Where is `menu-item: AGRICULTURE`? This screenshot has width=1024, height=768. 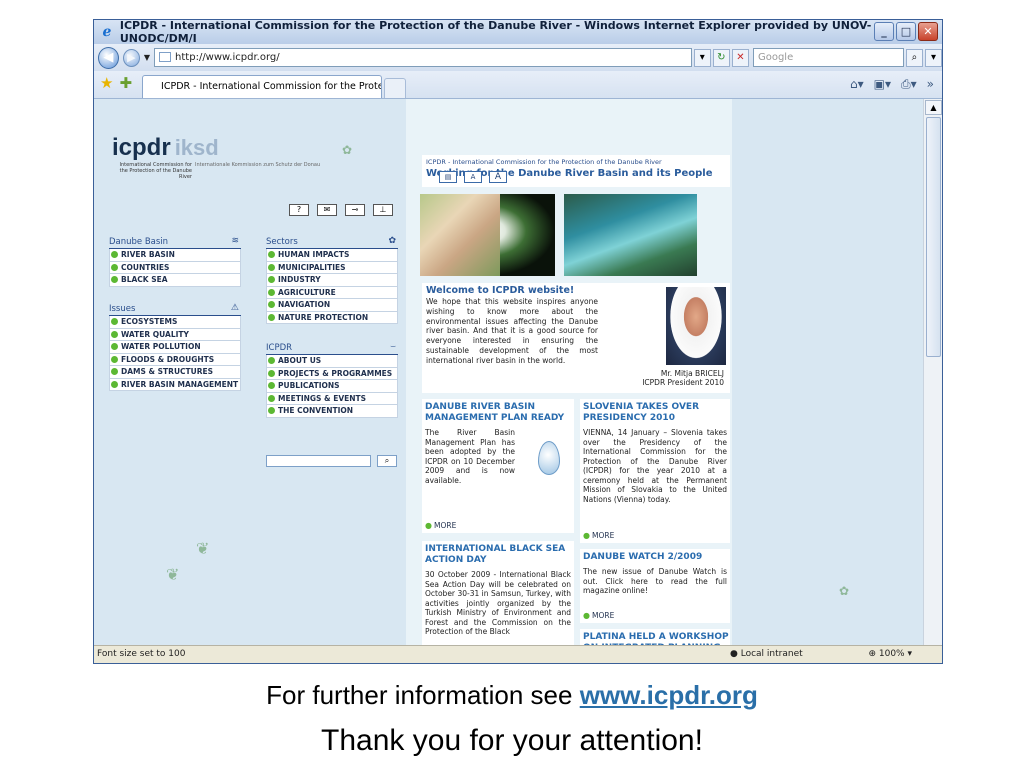 menu-item: AGRICULTURE is located at coordinates (332, 292).